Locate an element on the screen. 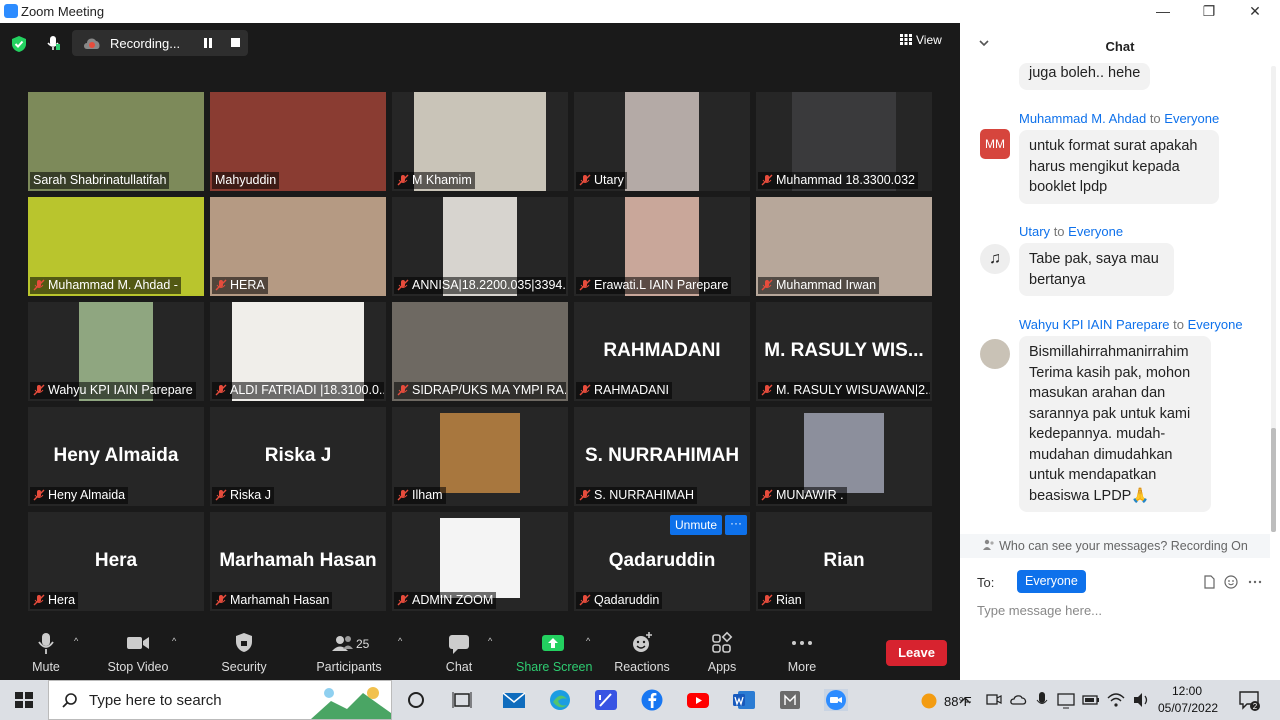  view-label: View is located at coordinates (929, 40).